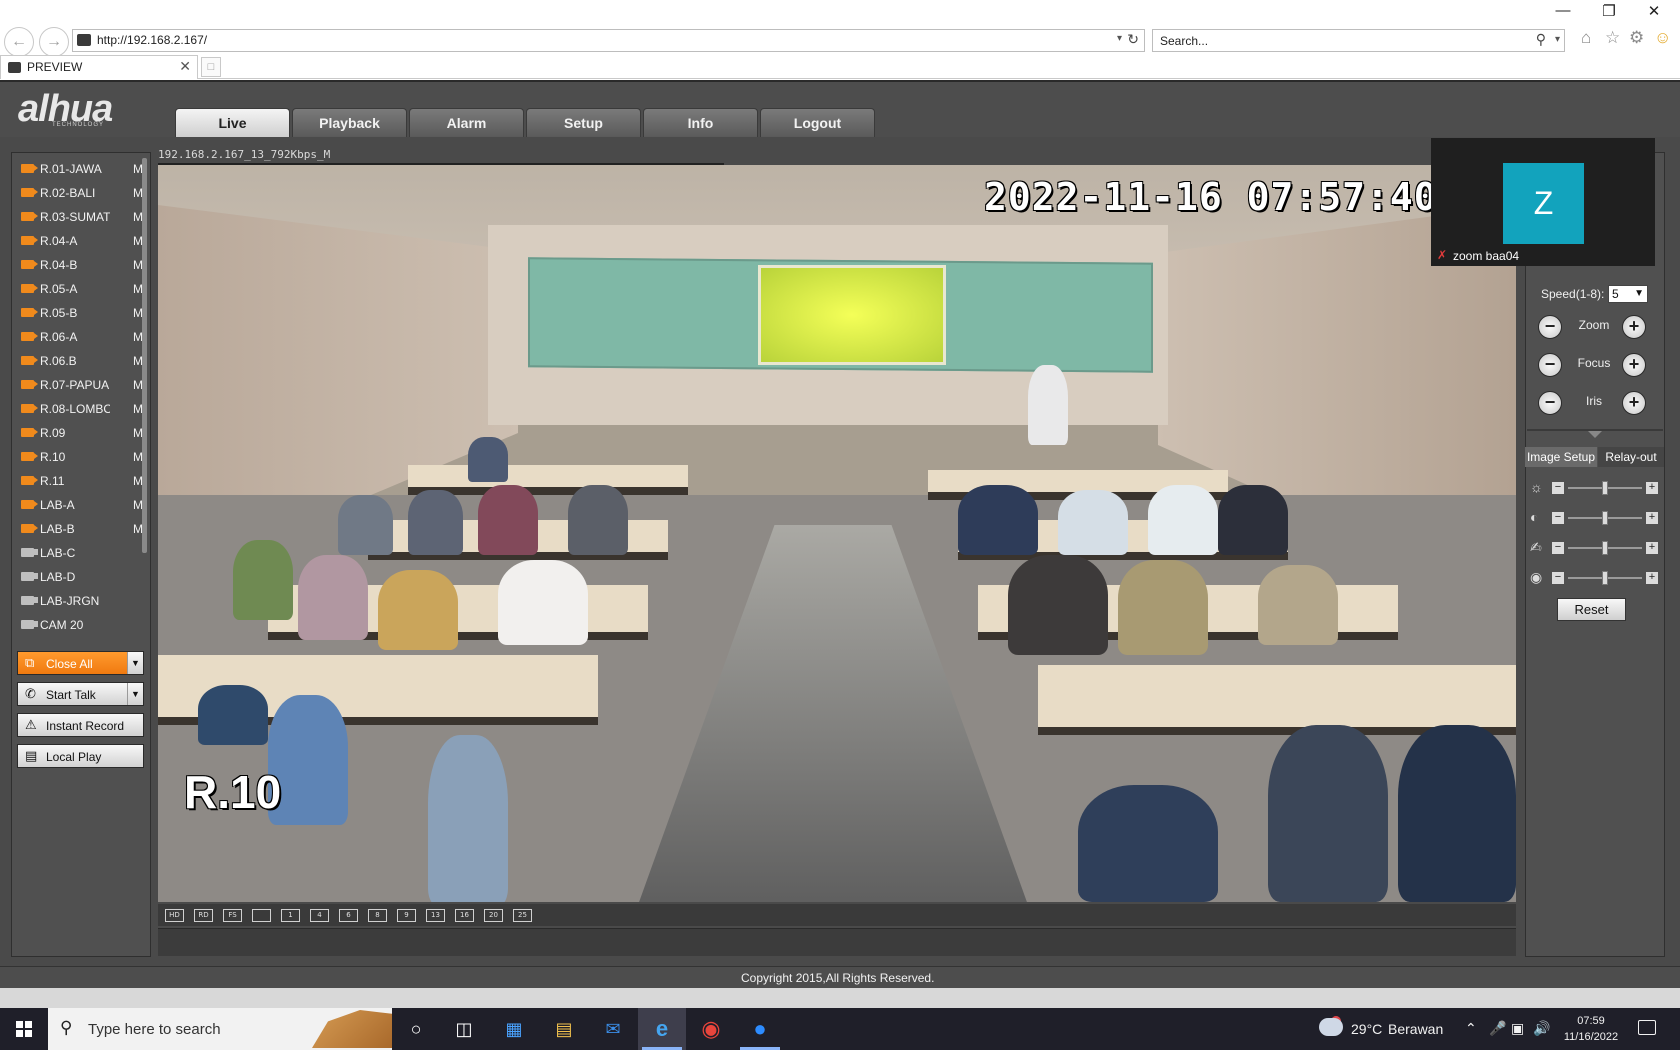 This screenshot has width=1680, height=1050. What do you see at coordinates (1517, 1028) in the screenshot?
I see `network-icon: ▣` at bounding box center [1517, 1028].